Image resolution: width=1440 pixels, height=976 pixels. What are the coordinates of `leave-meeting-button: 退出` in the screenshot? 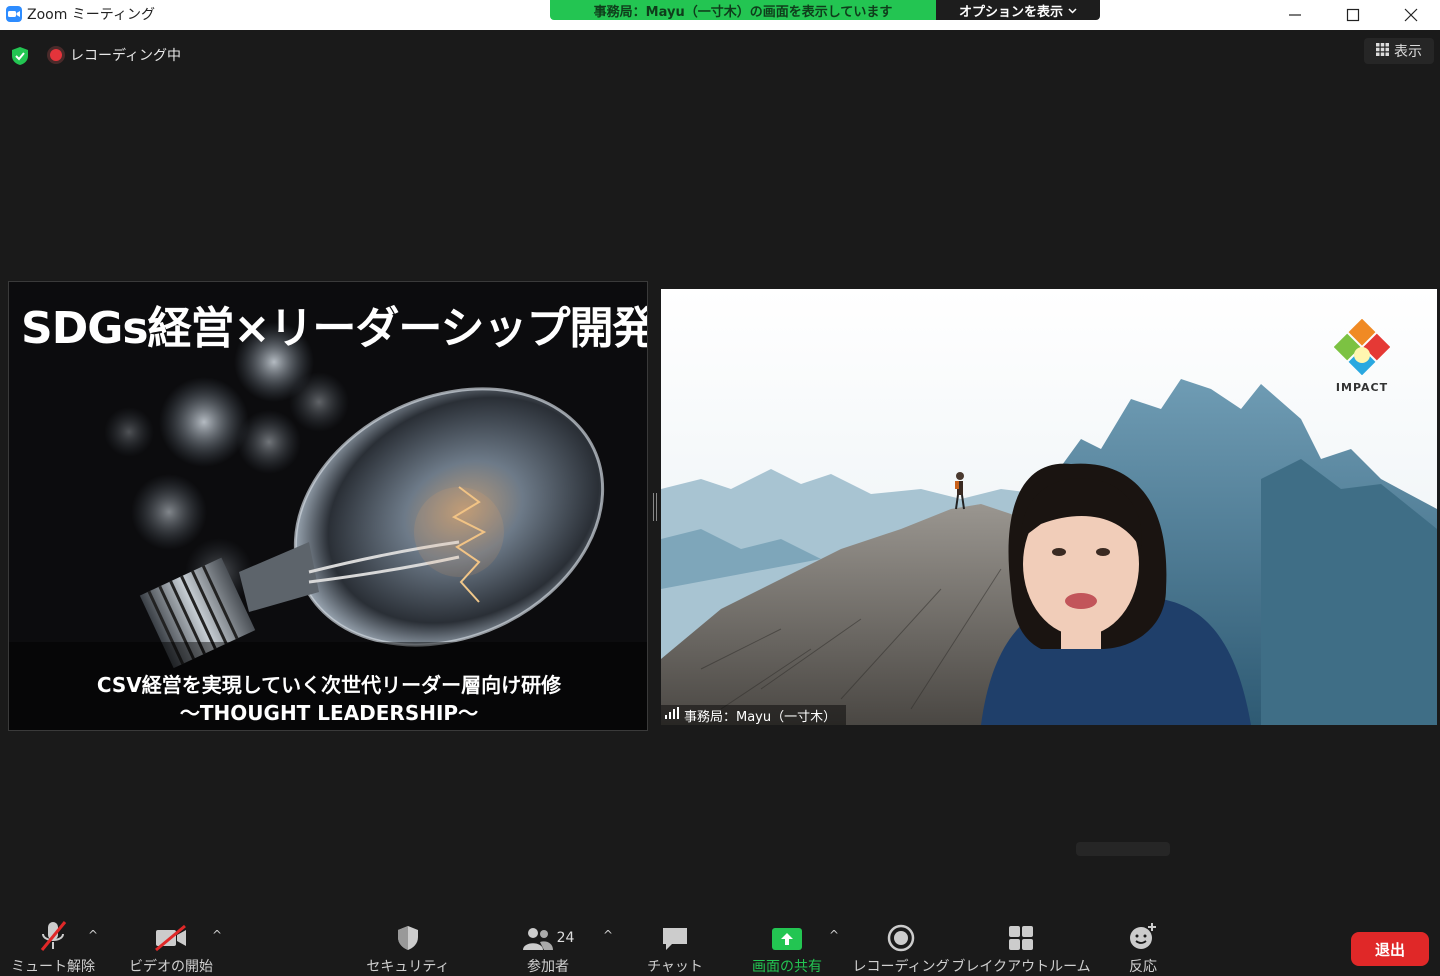 It's located at (1390, 949).